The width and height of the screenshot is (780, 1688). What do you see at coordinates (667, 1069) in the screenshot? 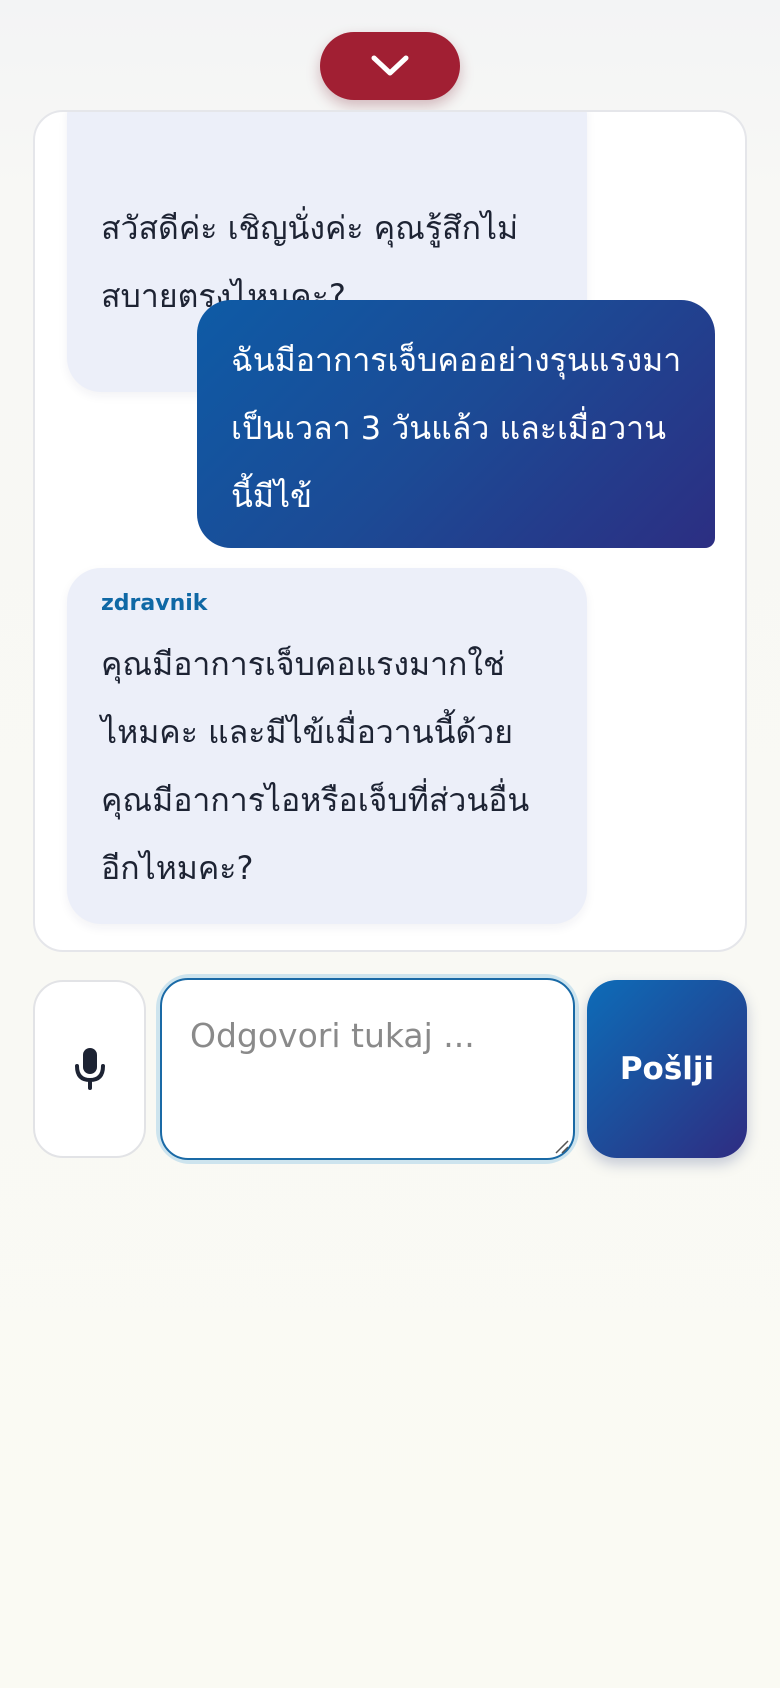
I see `send-button: Pošlji` at bounding box center [667, 1069].